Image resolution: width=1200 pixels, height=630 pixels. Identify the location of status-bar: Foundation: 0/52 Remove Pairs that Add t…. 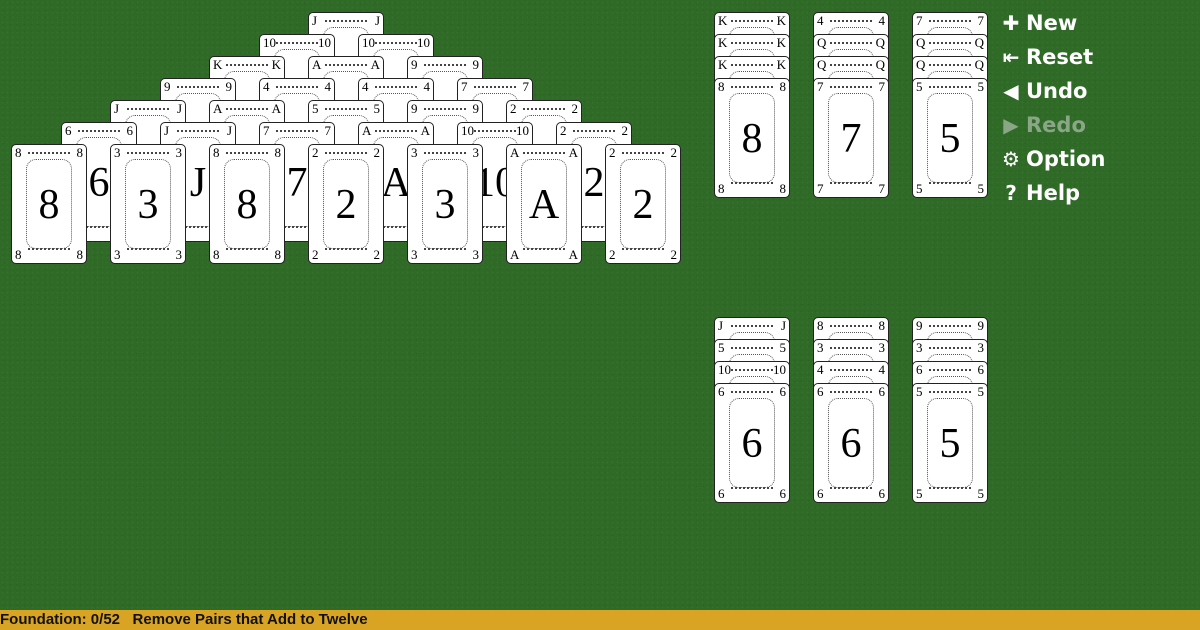
(600, 620).